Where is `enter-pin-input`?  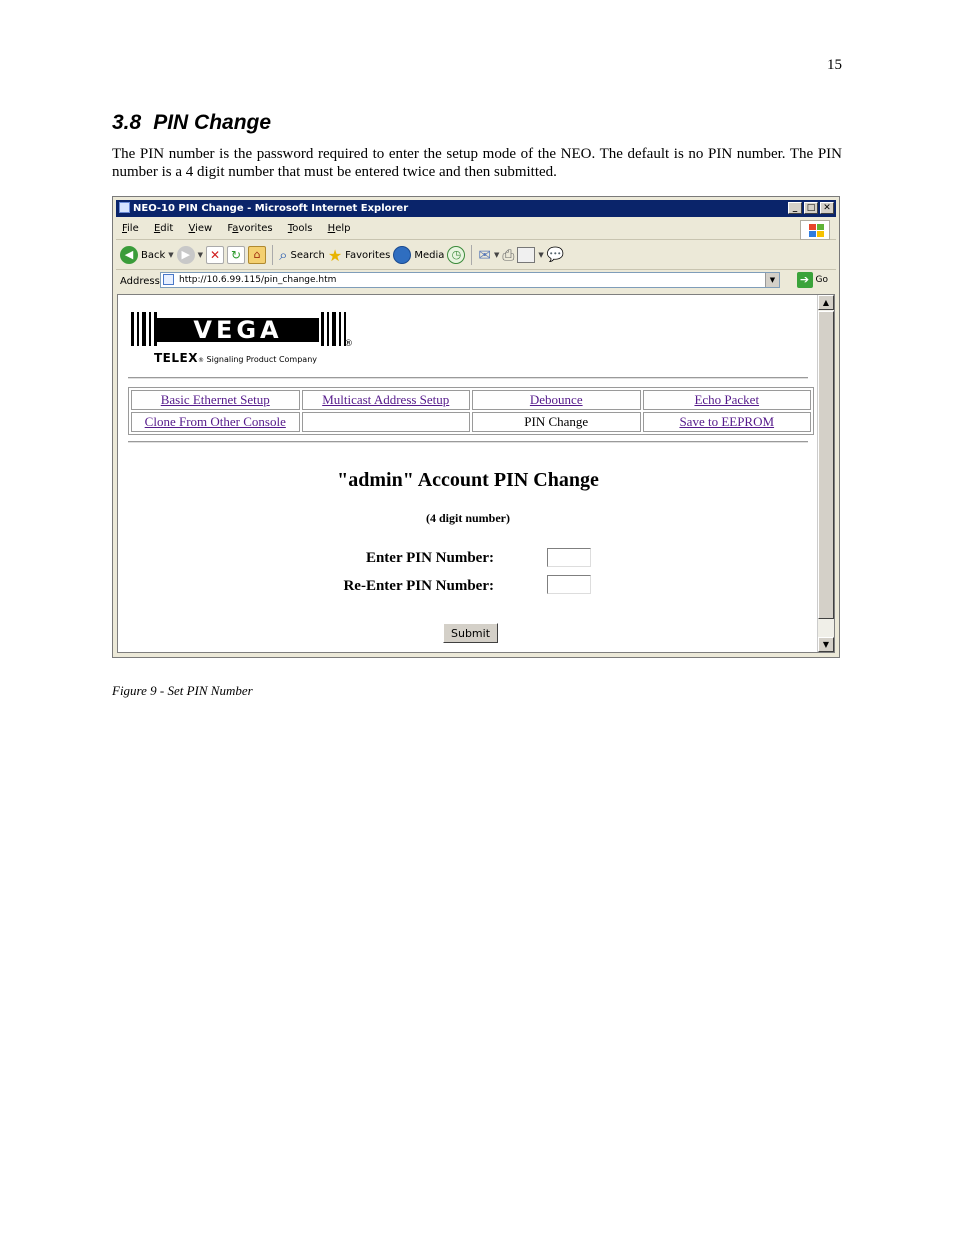
enter-pin-input is located at coordinates (569, 557).